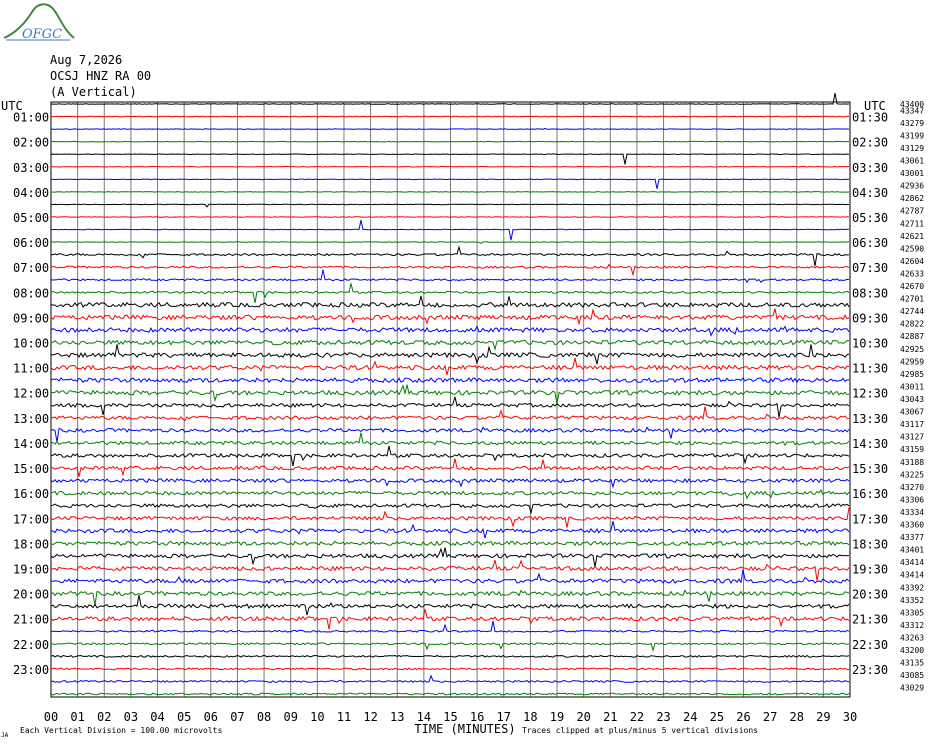  I want to click on trace-count: 42670, so click(912, 286).